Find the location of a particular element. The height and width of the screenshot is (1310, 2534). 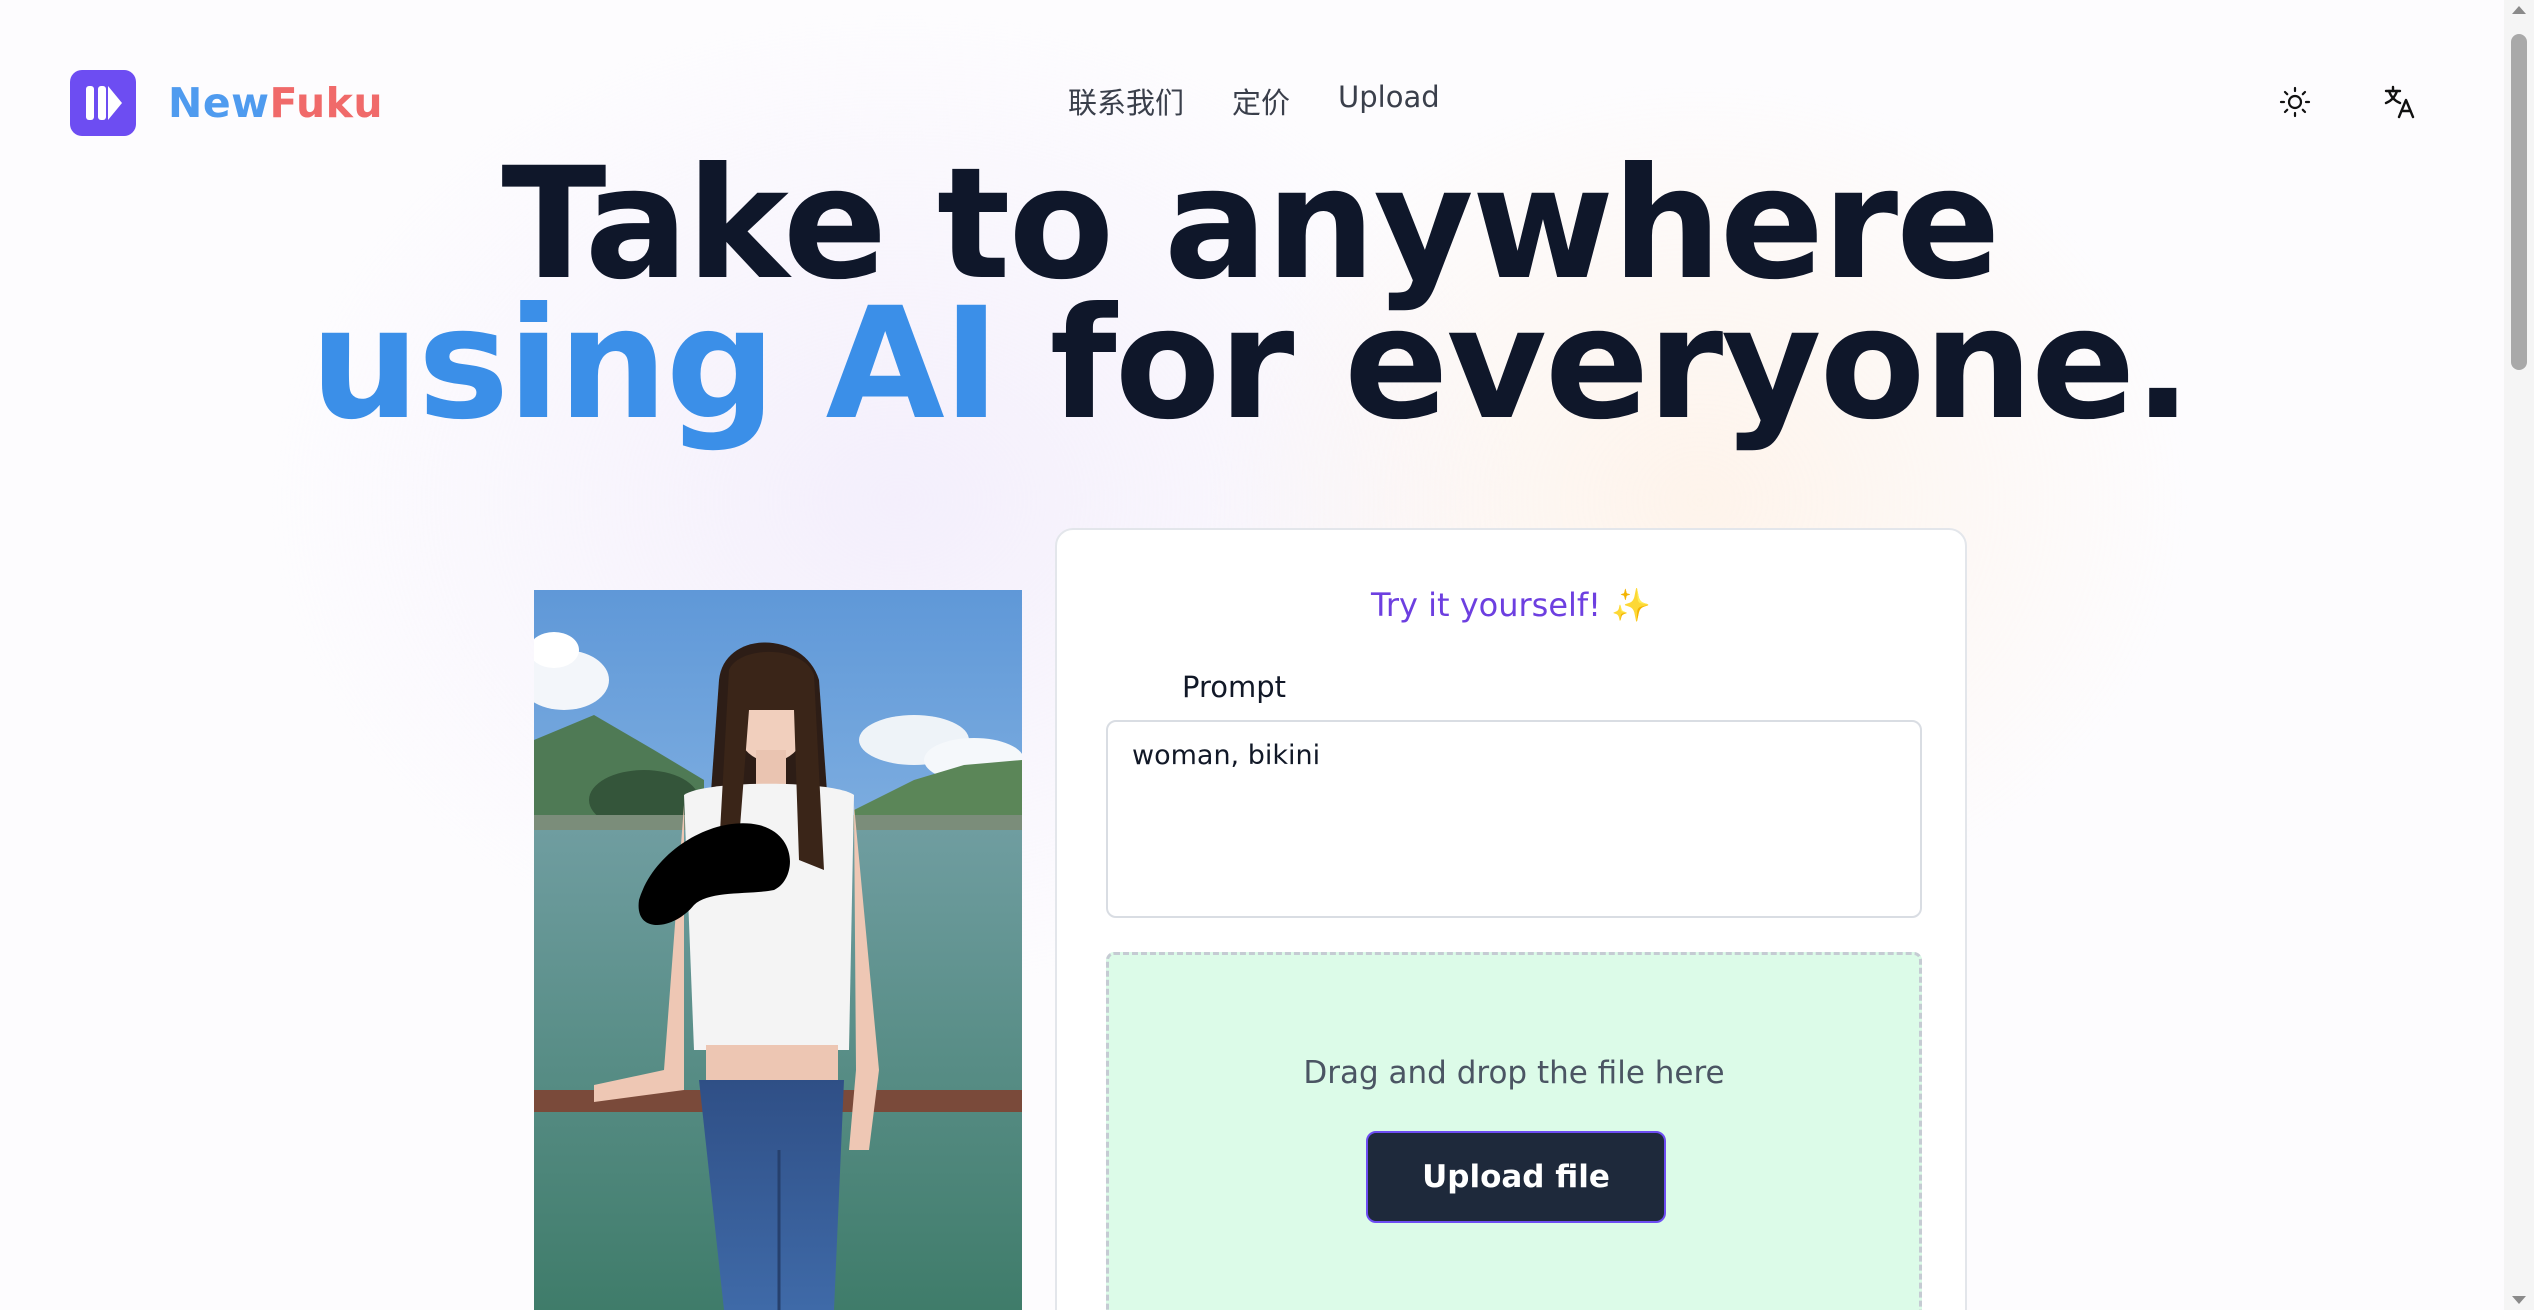

hero-line2: using AI for everyone. is located at coordinates (1250, 365).